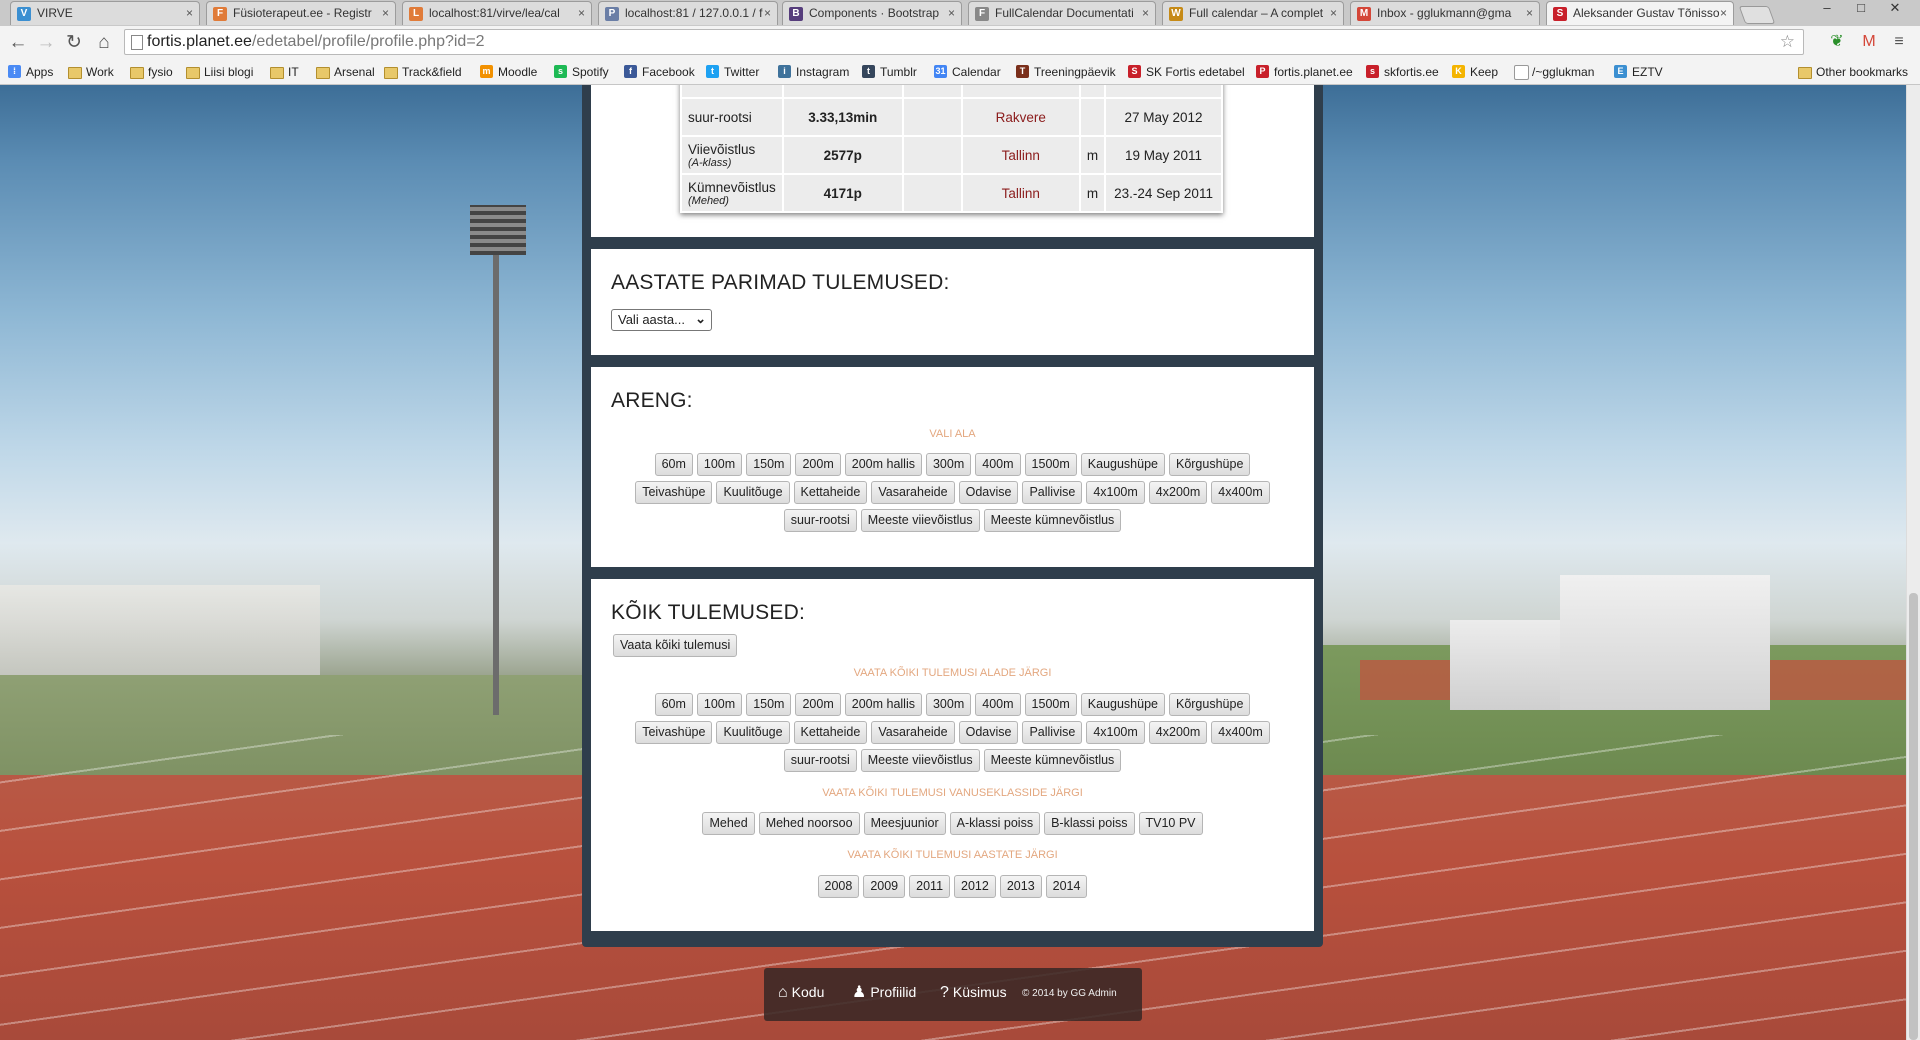 The width and height of the screenshot is (1920, 1040). What do you see at coordinates (1869, 42) in the screenshot?
I see `gmail-icon: M` at bounding box center [1869, 42].